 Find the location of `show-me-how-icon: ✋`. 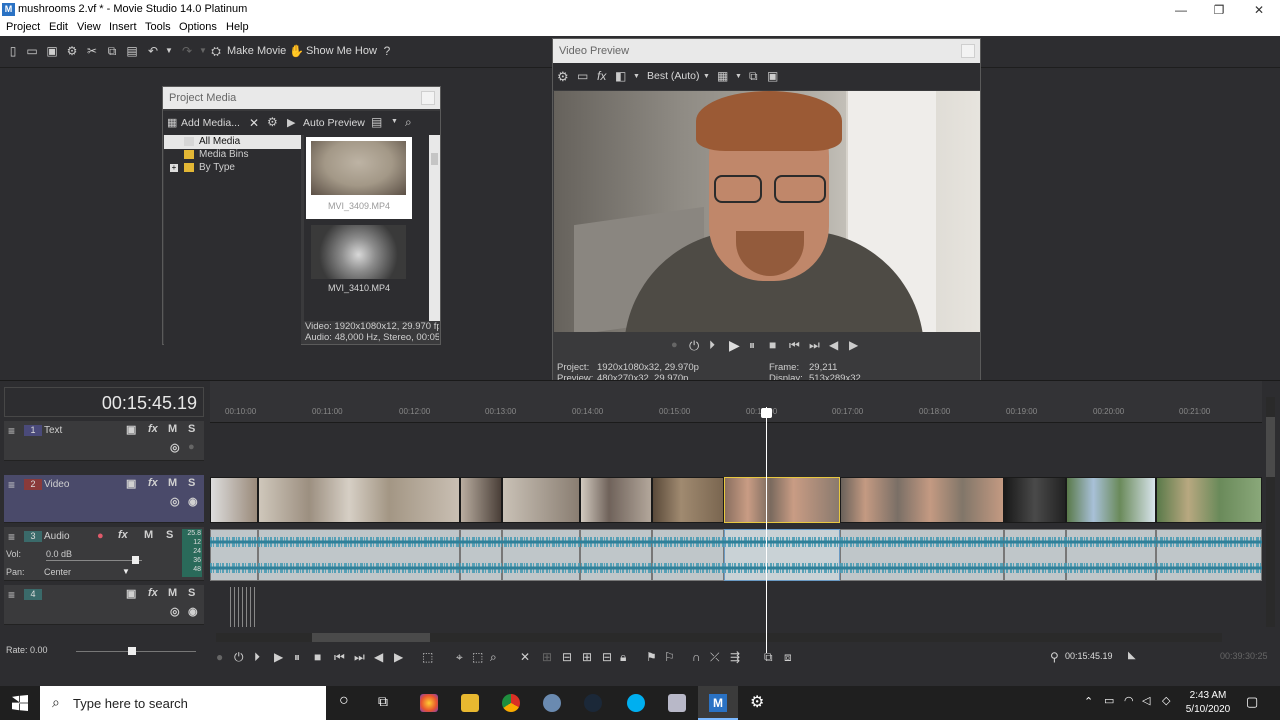

show-me-how-icon: ✋ is located at coordinates (296, 51).